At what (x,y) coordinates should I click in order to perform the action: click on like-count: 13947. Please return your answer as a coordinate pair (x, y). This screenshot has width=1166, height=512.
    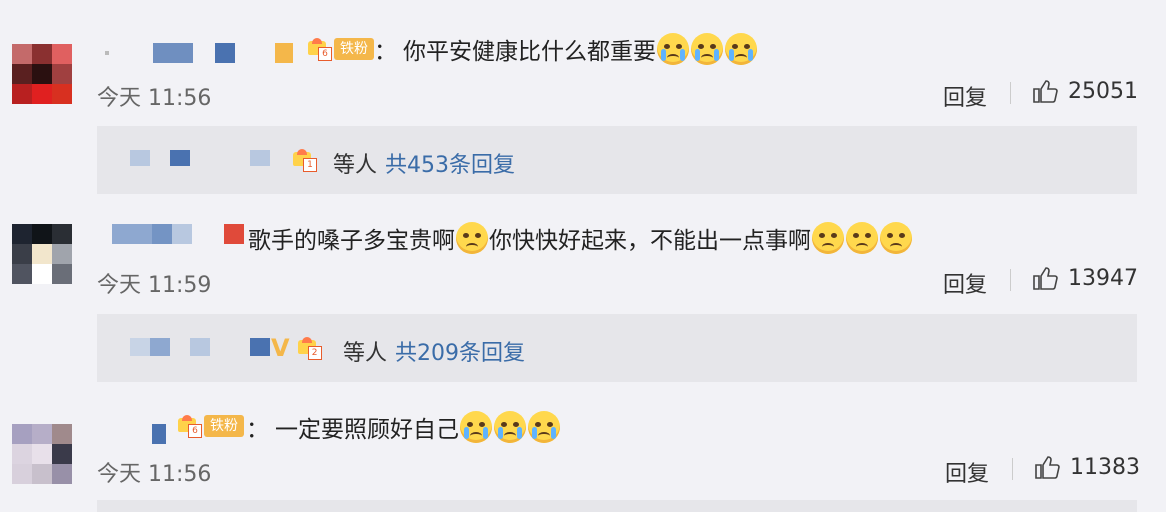
    Looking at the image, I should click on (1103, 278).